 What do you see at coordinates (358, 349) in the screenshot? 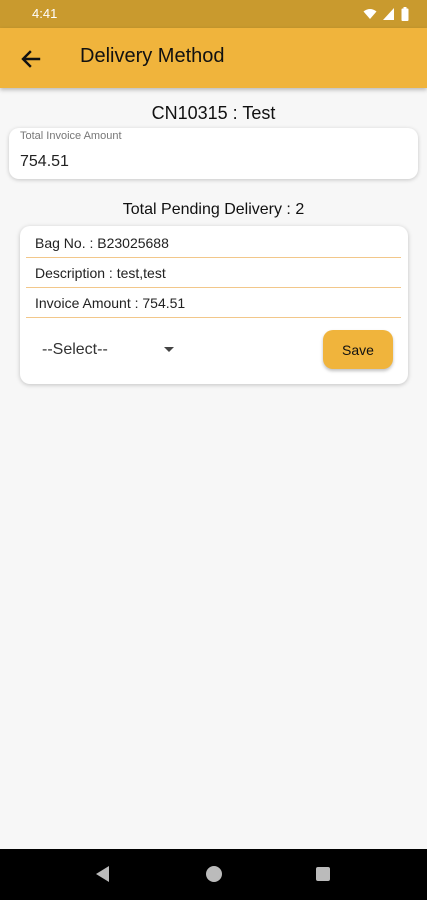
I see `save-button: Save` at bounding box center [358, 349].